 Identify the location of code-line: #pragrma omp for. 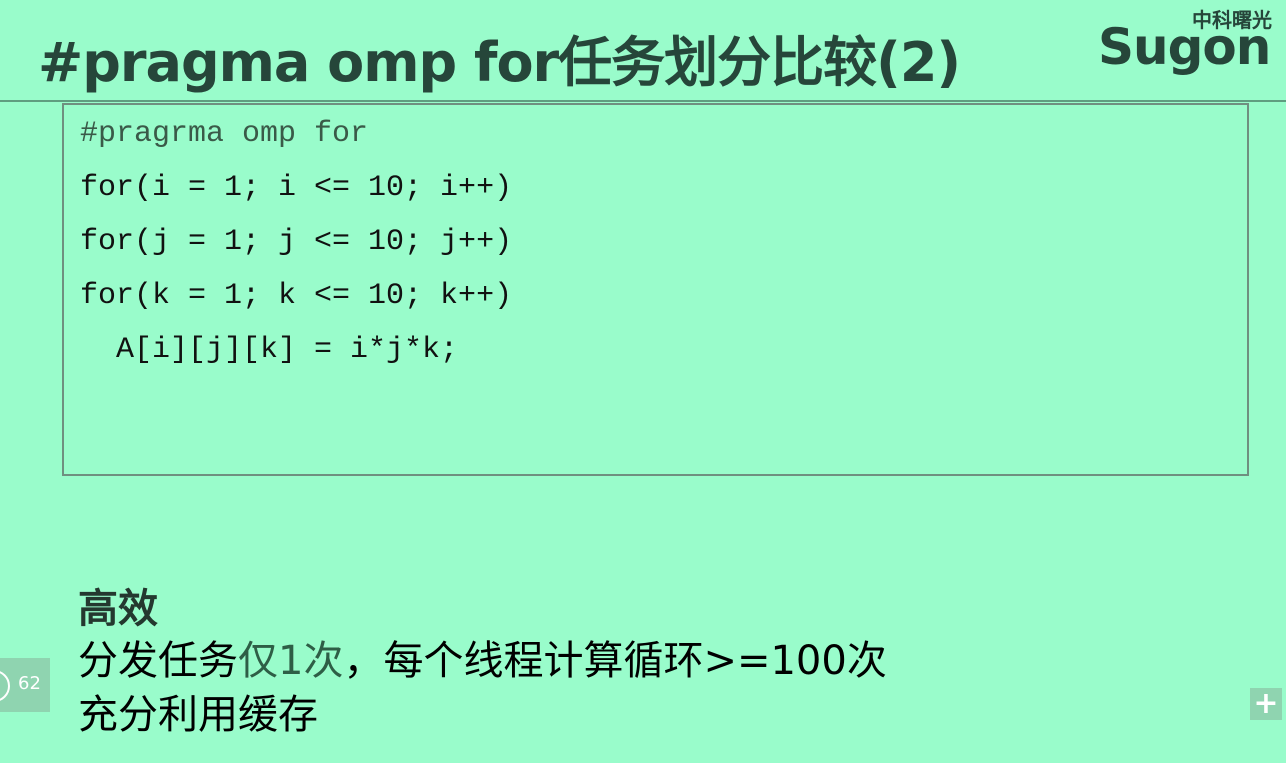
(224, 134).